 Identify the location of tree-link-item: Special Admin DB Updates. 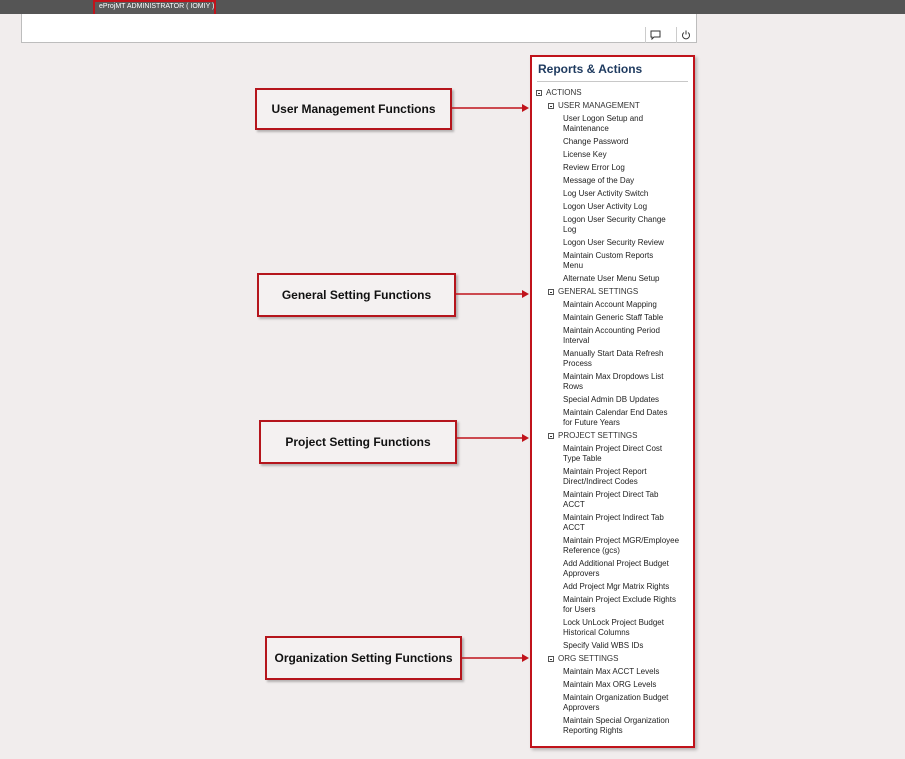
(612, 400).